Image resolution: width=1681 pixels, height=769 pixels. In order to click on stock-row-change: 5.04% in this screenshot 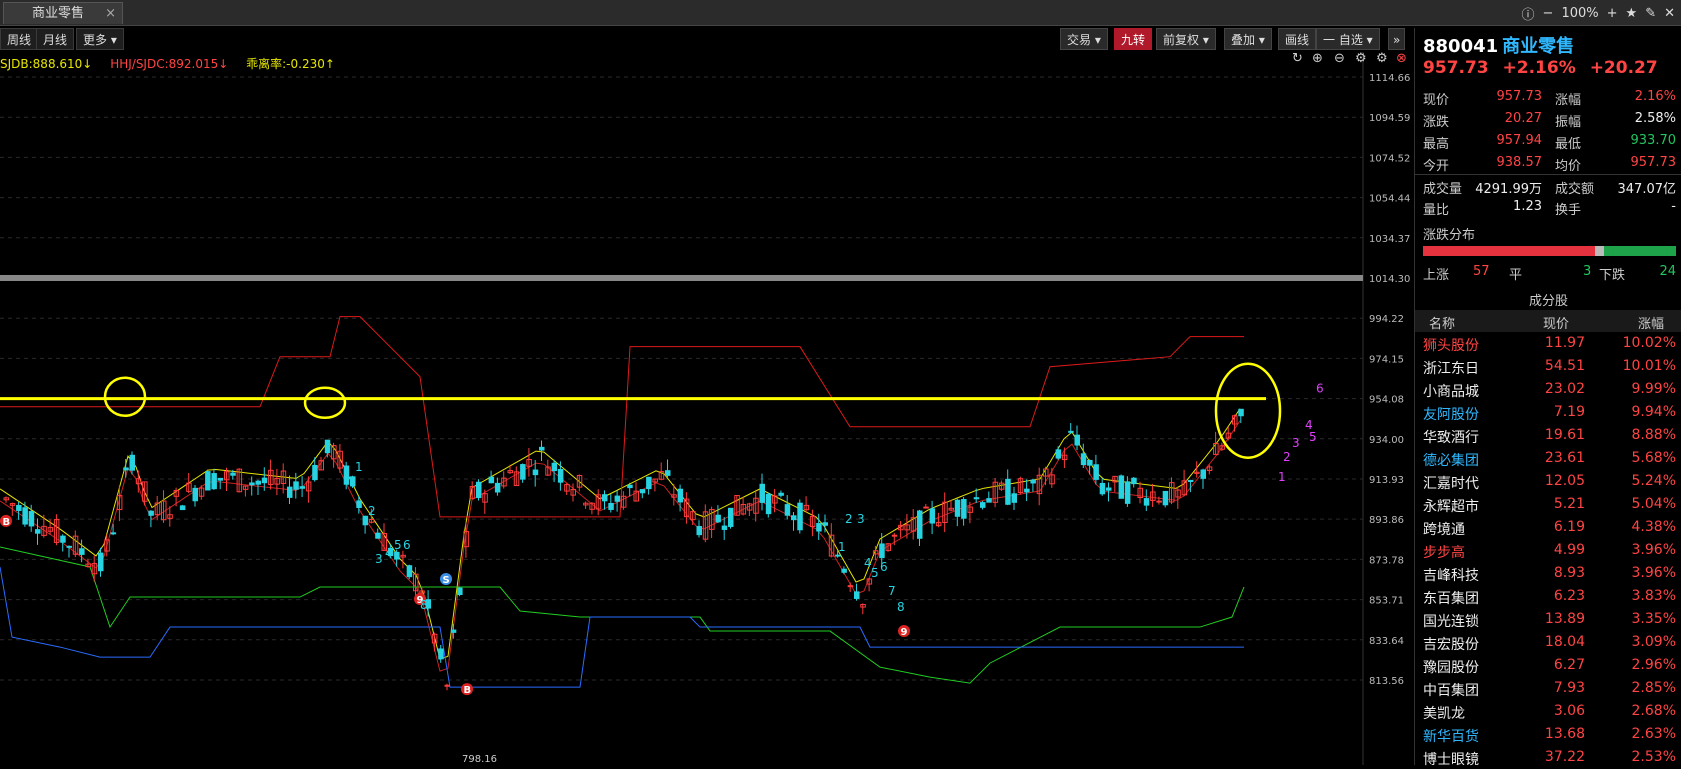, I will do `click(1653, 504)`.